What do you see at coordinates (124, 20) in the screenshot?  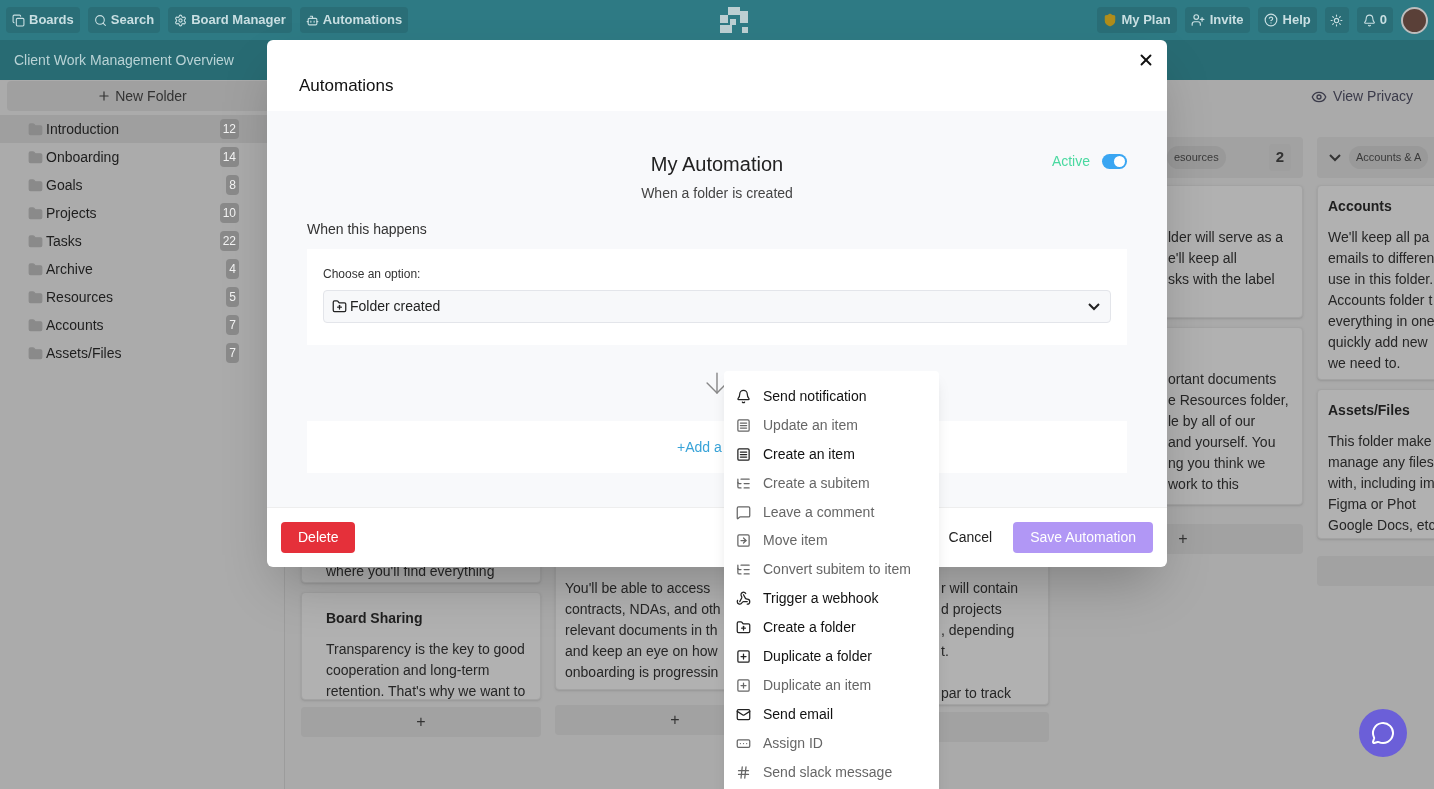 I see `nav-button: Search` at bounding box center [124, 20].